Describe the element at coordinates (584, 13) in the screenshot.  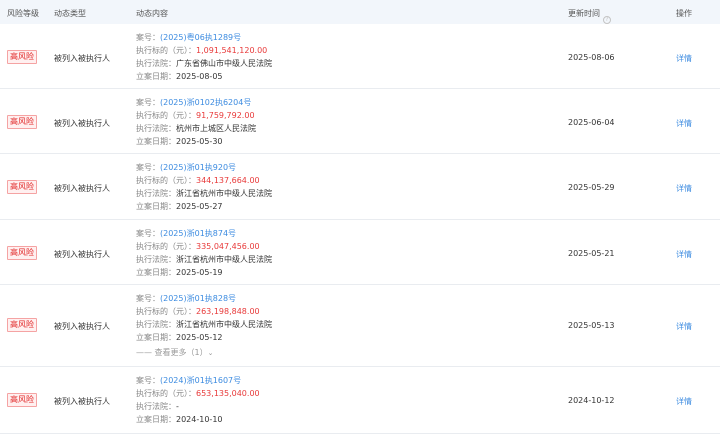
I see `col-updated-time-label: 更新时间` at that location.